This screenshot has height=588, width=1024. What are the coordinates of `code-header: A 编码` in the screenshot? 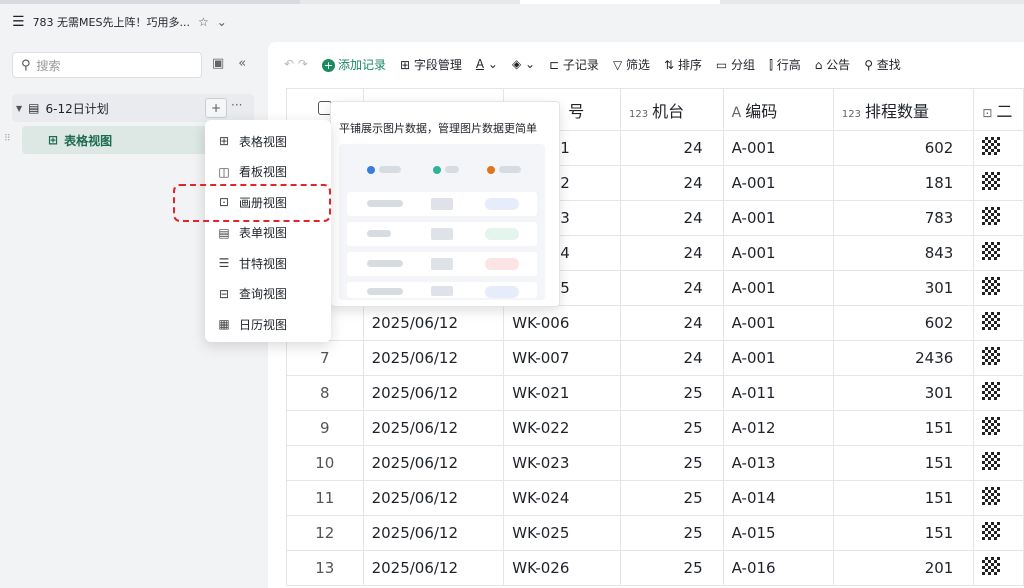 It's located at (778, 109).